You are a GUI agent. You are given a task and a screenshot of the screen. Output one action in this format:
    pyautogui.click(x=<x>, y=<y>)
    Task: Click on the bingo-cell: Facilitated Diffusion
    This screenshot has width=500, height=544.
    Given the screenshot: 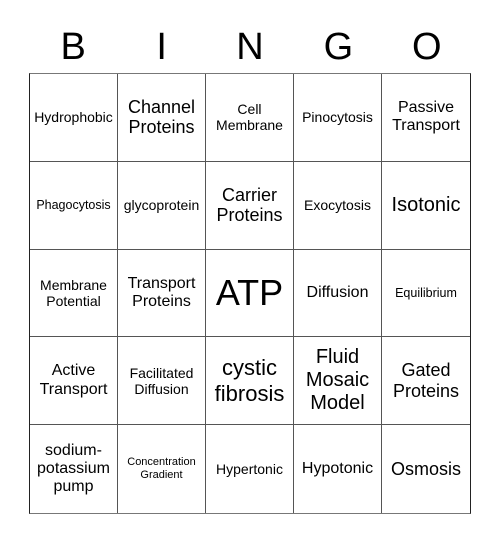 What is the action you would take?
    pyautogui.click(x=162, y=381)
    